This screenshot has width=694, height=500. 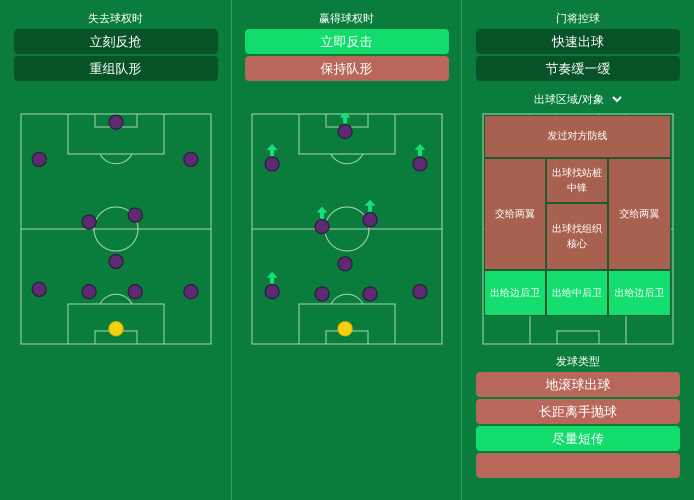 What do you see at coordinates (577, 136) in the screenshot?
I see `zone-button: 发过对方防线` at bounding box center [577, 136].